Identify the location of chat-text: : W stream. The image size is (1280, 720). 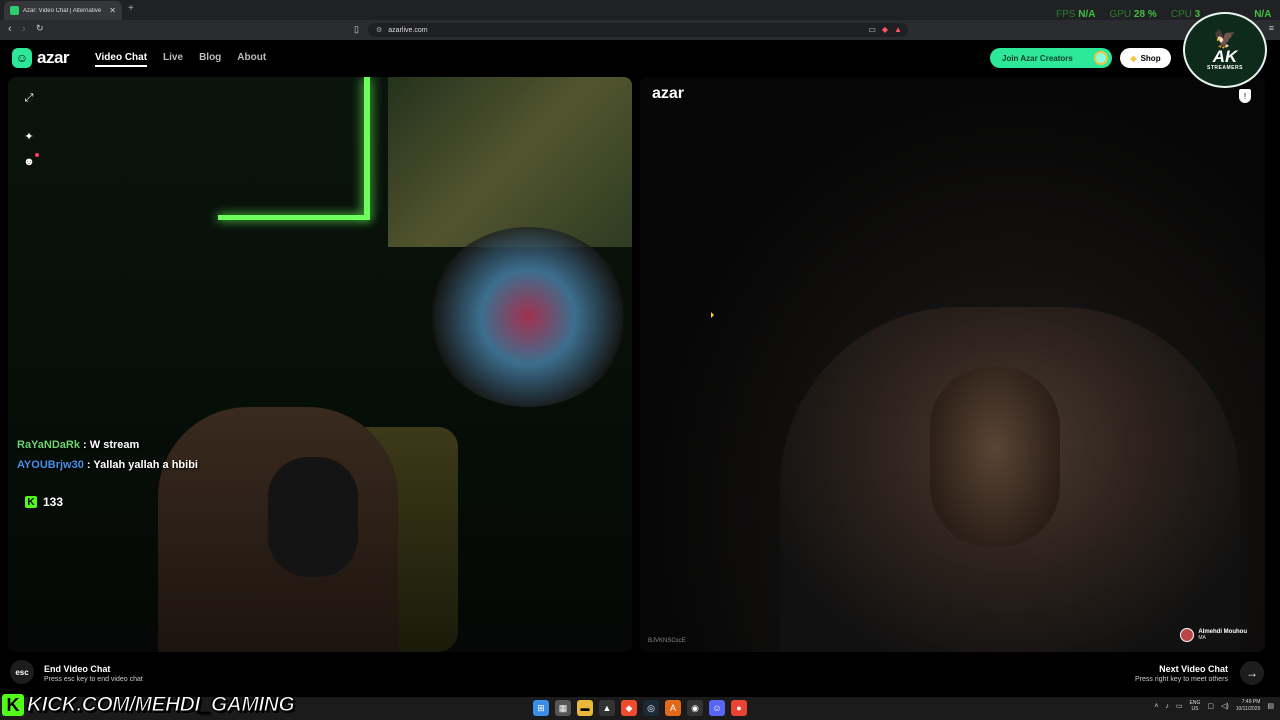
(111, 445).